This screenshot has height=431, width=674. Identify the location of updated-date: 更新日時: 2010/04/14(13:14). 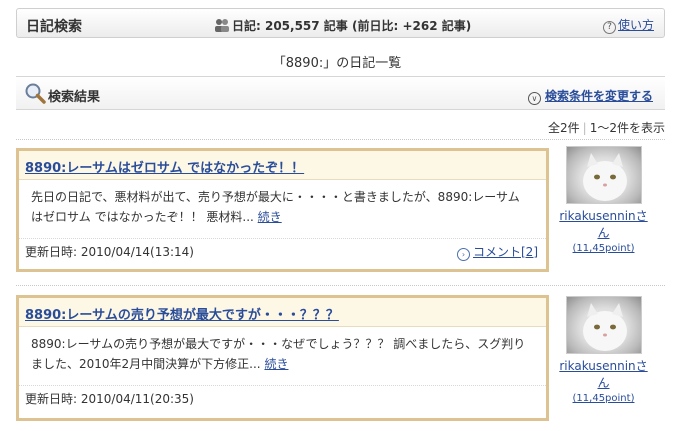
(109, 252).